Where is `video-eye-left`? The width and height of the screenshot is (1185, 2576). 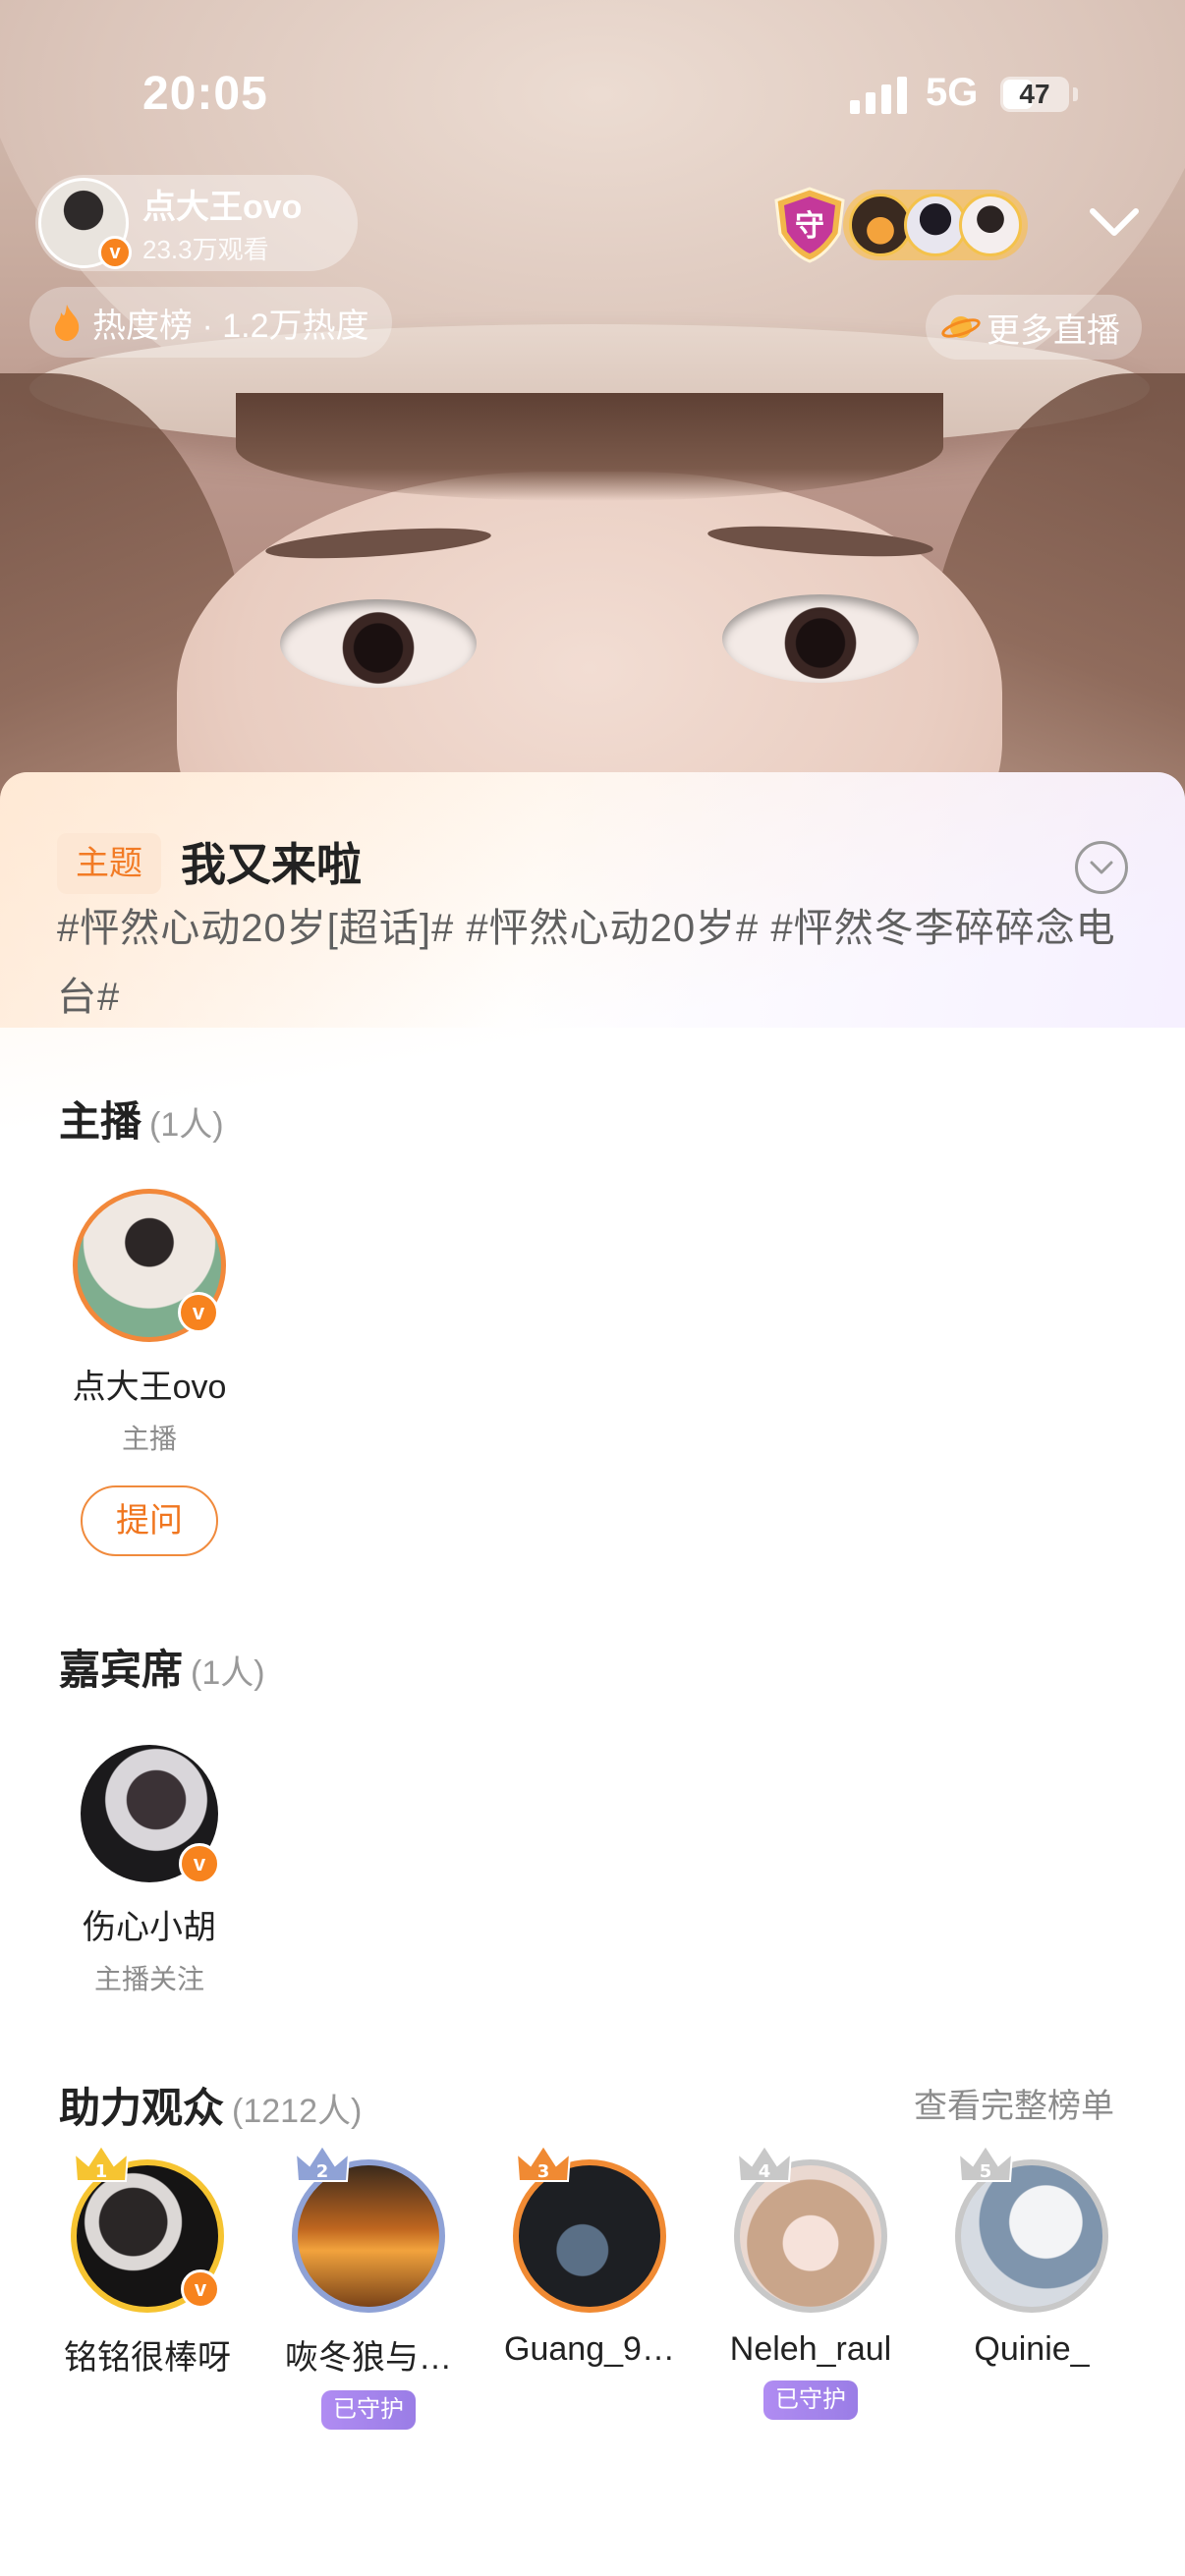 video-eye-left is located at coordinates (379, 643).